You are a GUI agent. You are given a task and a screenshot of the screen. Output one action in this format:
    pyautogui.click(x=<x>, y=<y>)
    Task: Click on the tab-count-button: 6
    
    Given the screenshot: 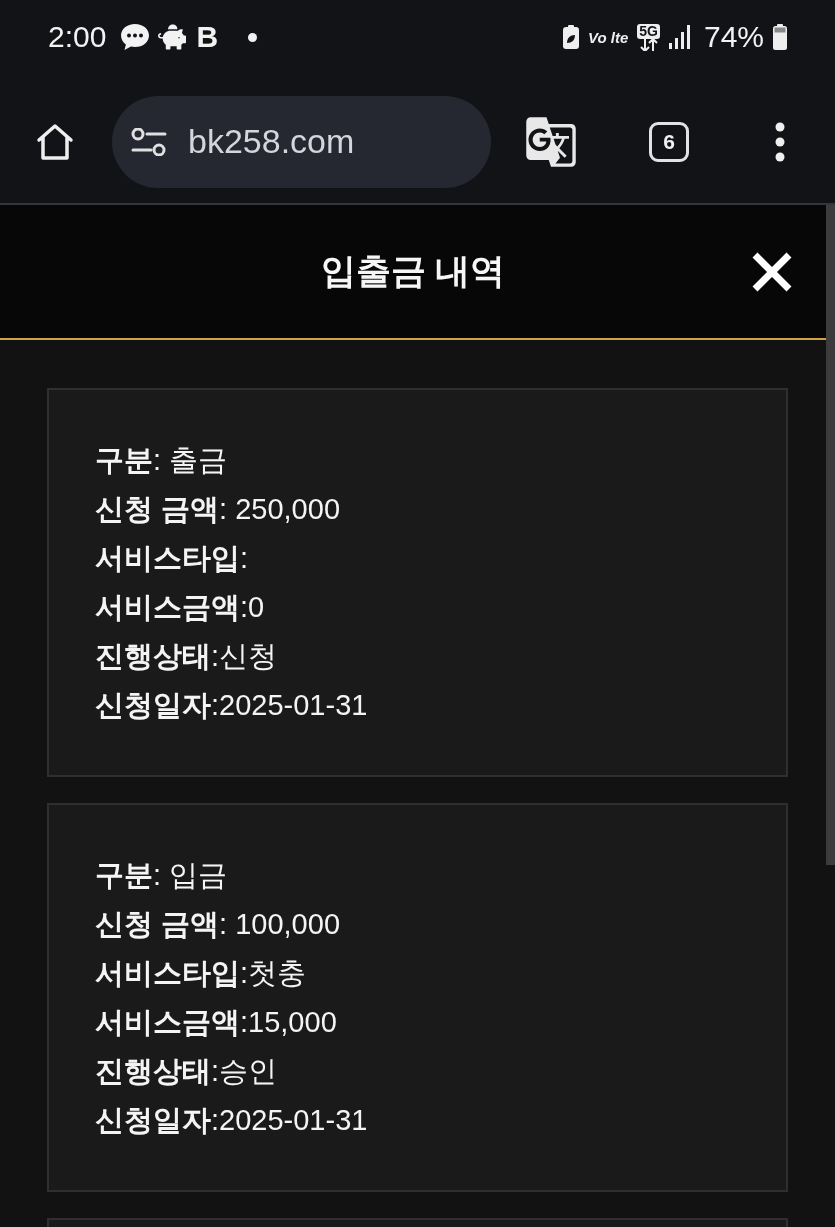 What is the action you would take?
    pyautogui.click(x=669, y=141)
    